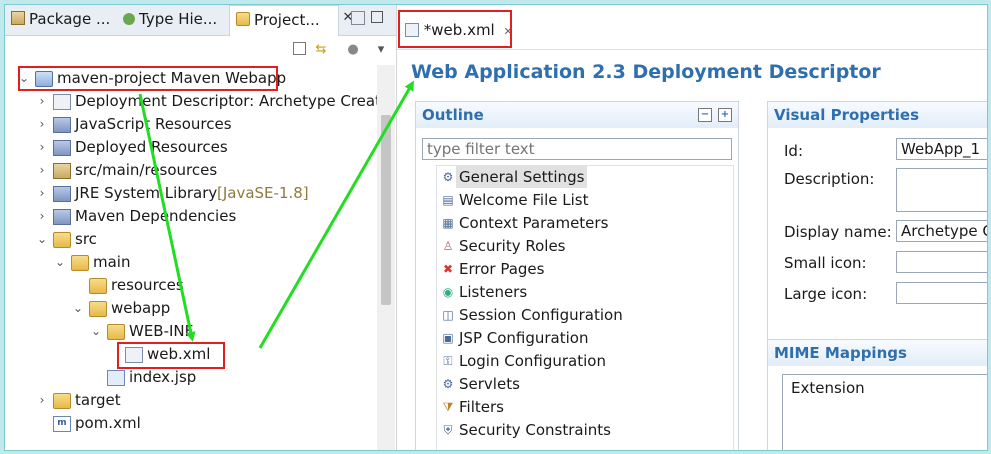 This screenshot has height=454, width=991. What do you see at coordinates (828, 388) in the screenshot?
I see `extension-column-header: Extension` at bounding box center [828, 388].